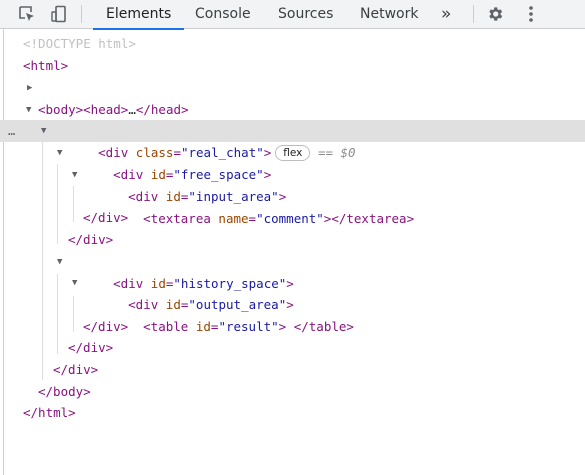 The width and height of the screenshot is (585, 475). What do you see at coordinates (292, 206) in the screenshot?
I see `dom-node-textarea: <textarea name="comment"></textarea>` at bounding box center [292, 206].